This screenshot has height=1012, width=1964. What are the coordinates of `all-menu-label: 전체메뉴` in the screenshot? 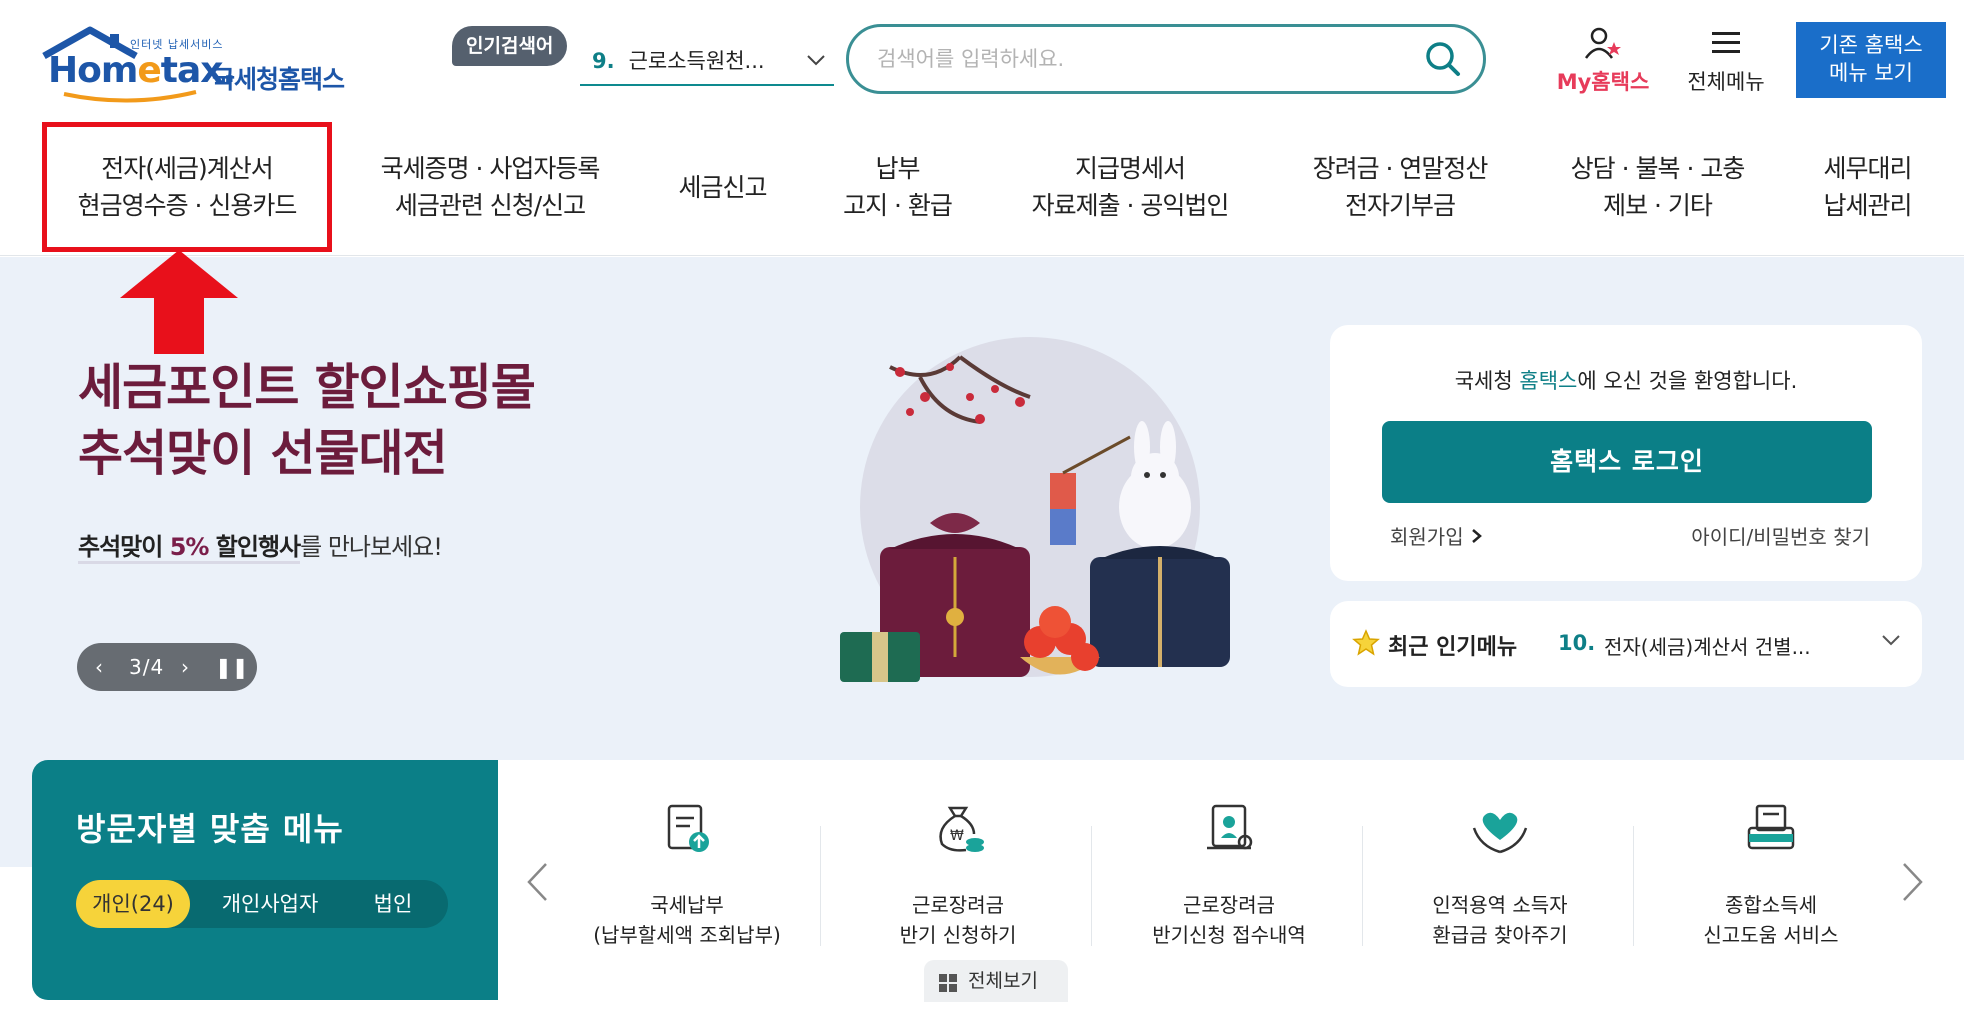 It's located at (1726, 82).